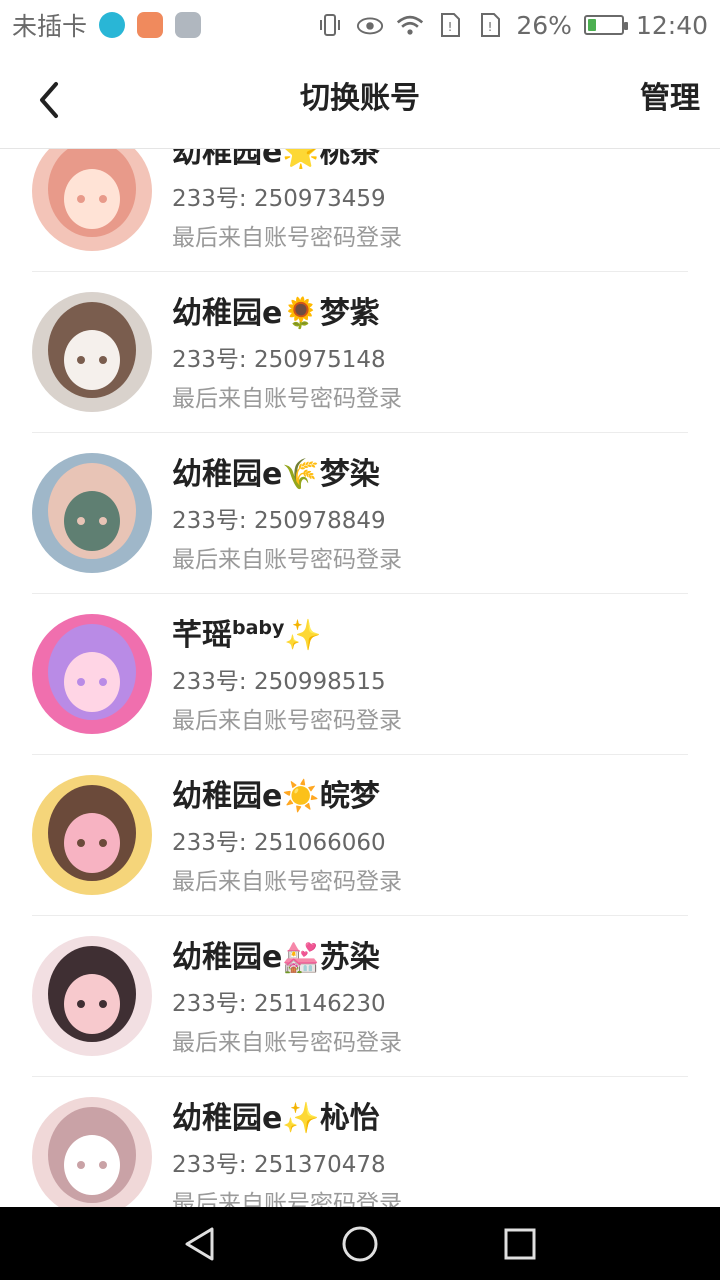 The height and width of the screenshot is (1280, 720). I want to click on account-name: 幼稚园e☀️皖梦, so click(276, 793).